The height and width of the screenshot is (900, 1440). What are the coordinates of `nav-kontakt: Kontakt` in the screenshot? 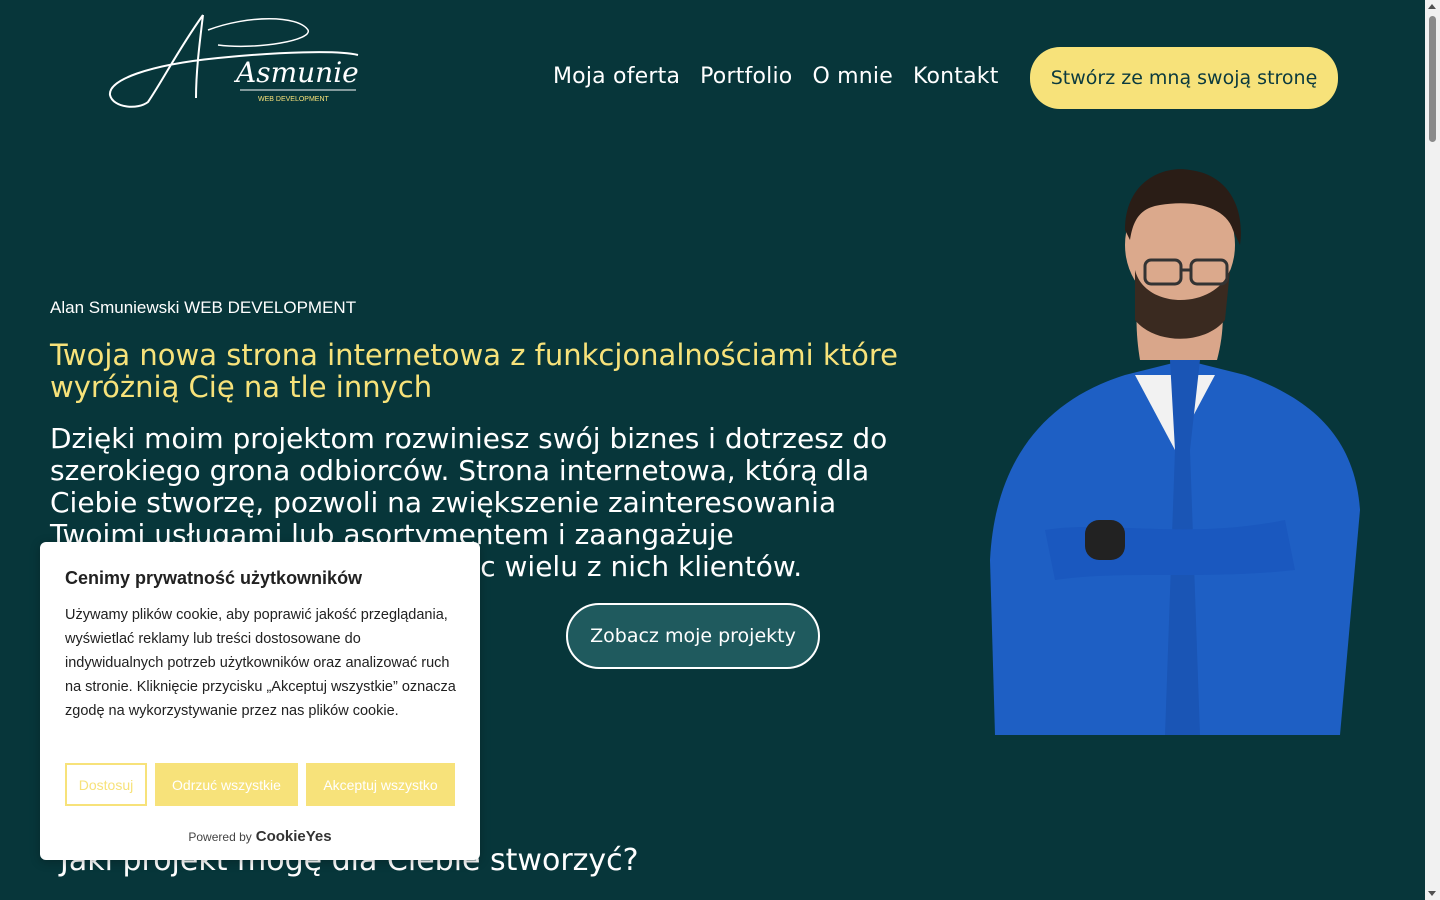 It's located at (956, 76).